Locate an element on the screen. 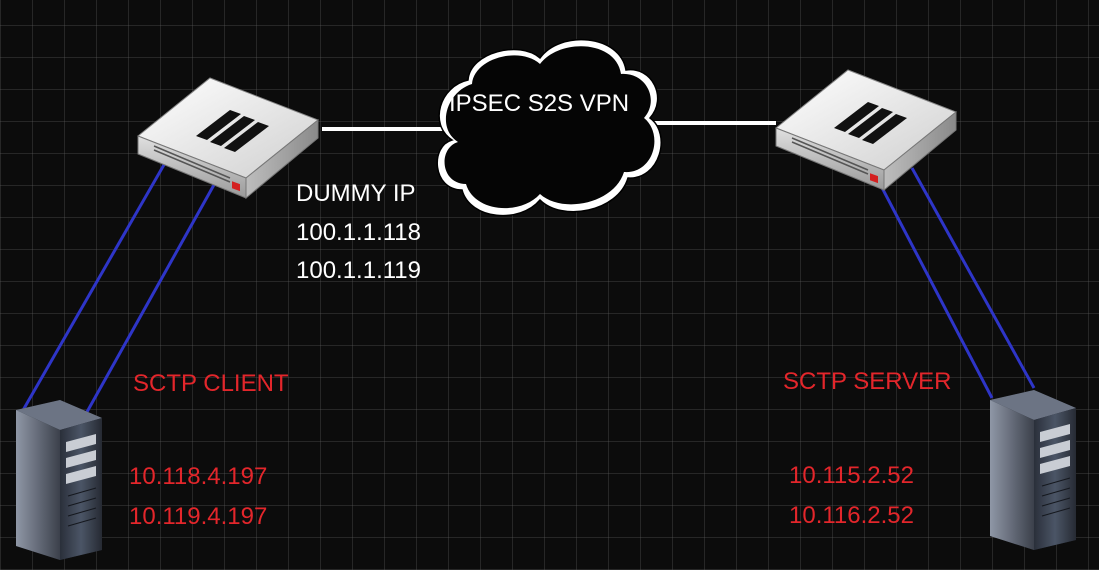  client-label: SCTP CLIENT is located at coordinates (211, 383).